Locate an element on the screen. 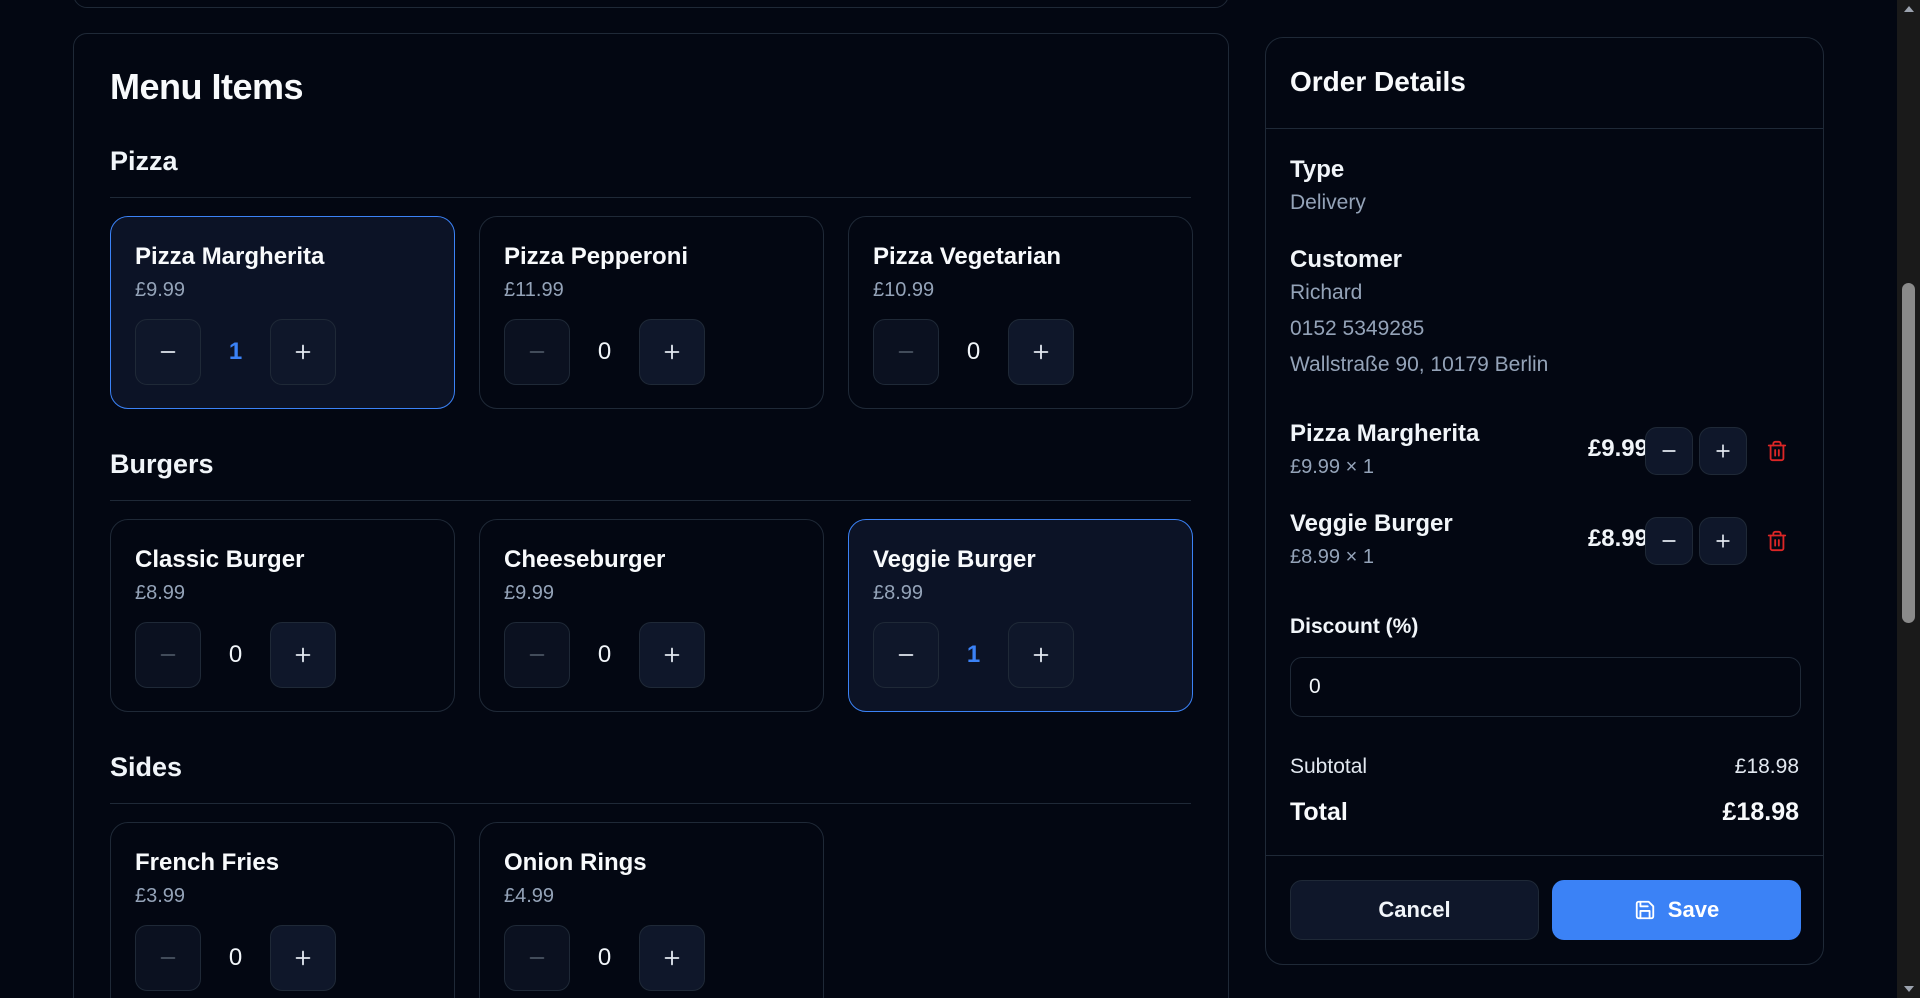  item-name: Pizza Margherita is located at coordinates (230, 256).